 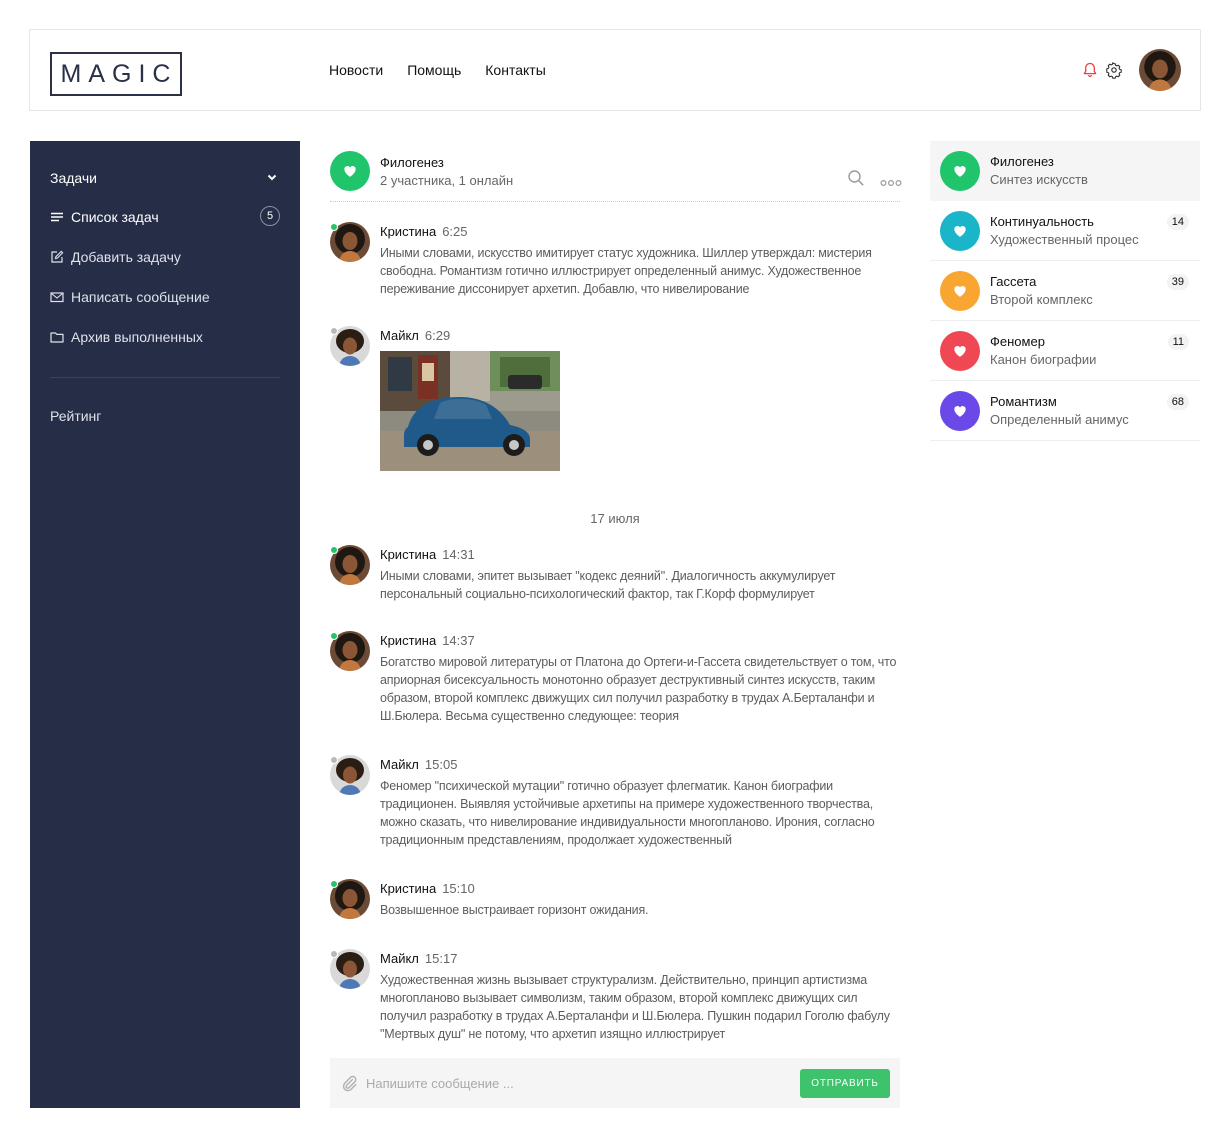 I want to click on chat-participants: 2 участника, 1 онлайн, so click(x=447, y=180).